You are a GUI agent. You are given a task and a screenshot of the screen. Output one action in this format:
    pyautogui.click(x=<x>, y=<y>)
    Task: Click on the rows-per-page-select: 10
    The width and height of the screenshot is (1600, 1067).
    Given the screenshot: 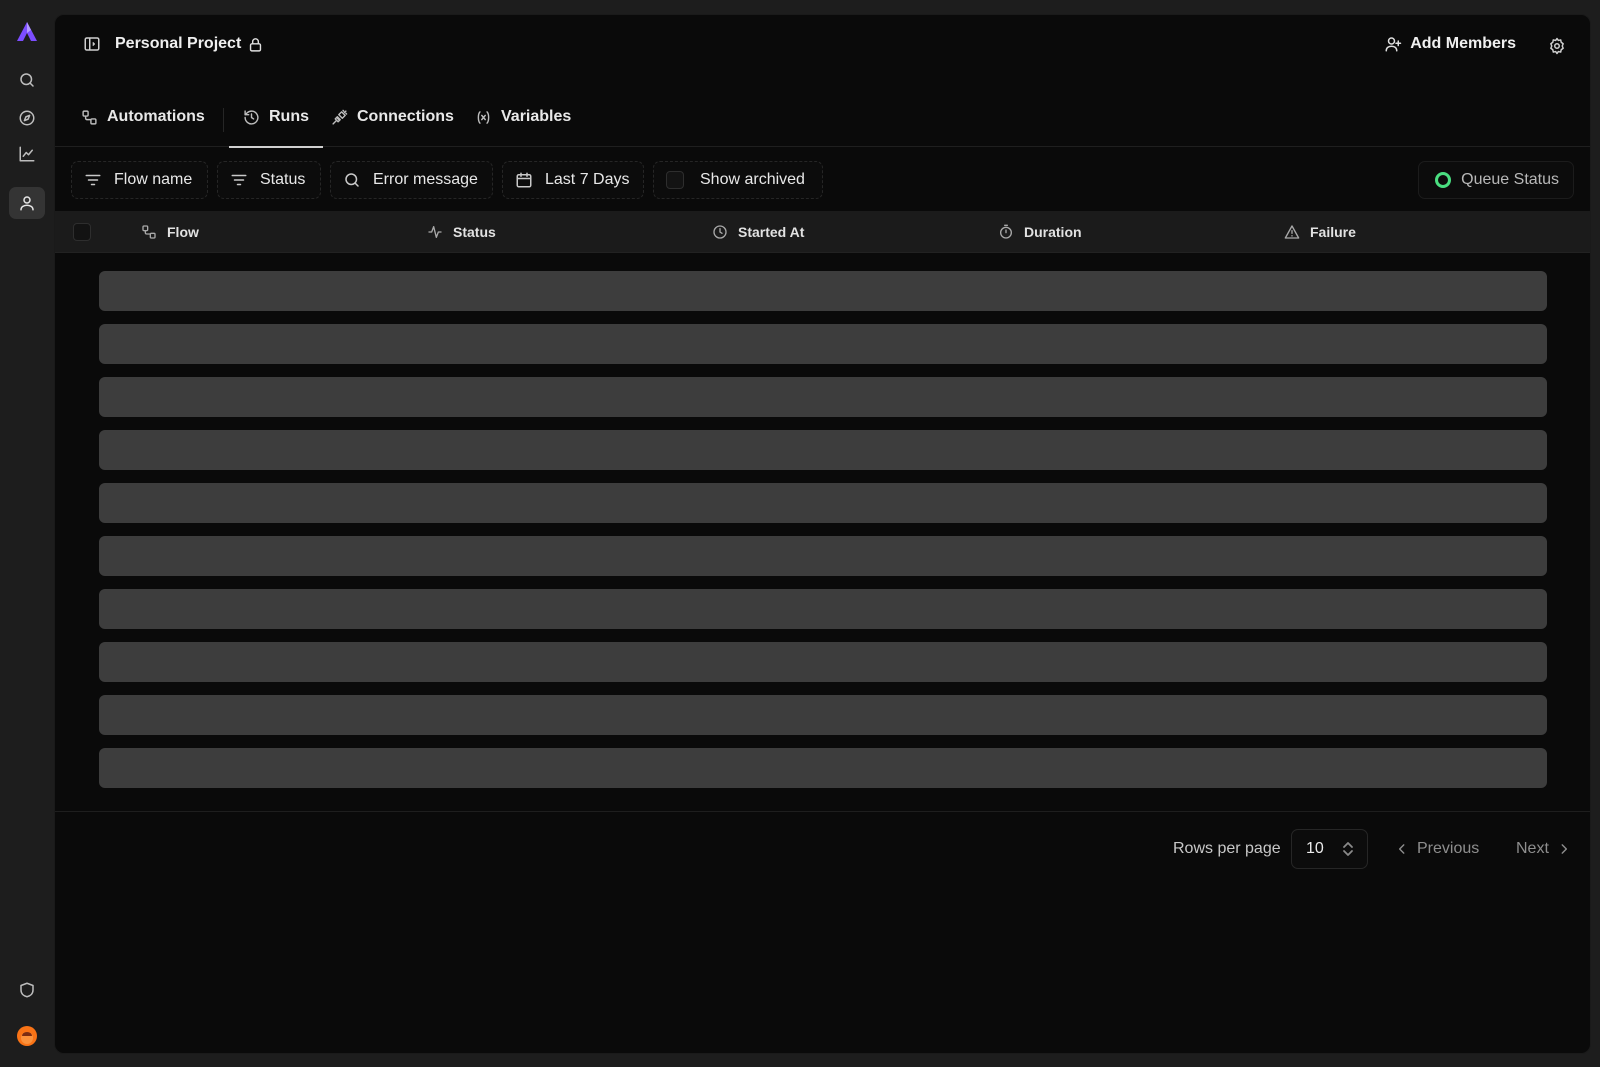 What is the action you would take?
    pyautogui.click(x=1329, y=849)
    